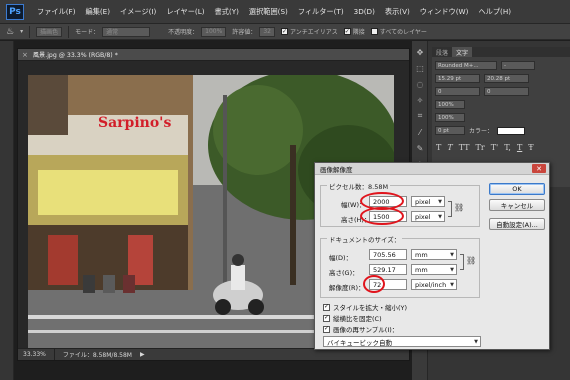 The image size is (570, 380). What do you see at coordinates (428, 216) in the screenshot?
I see `height-unit-select: pixel ▼` at bounding box center [428, 216].